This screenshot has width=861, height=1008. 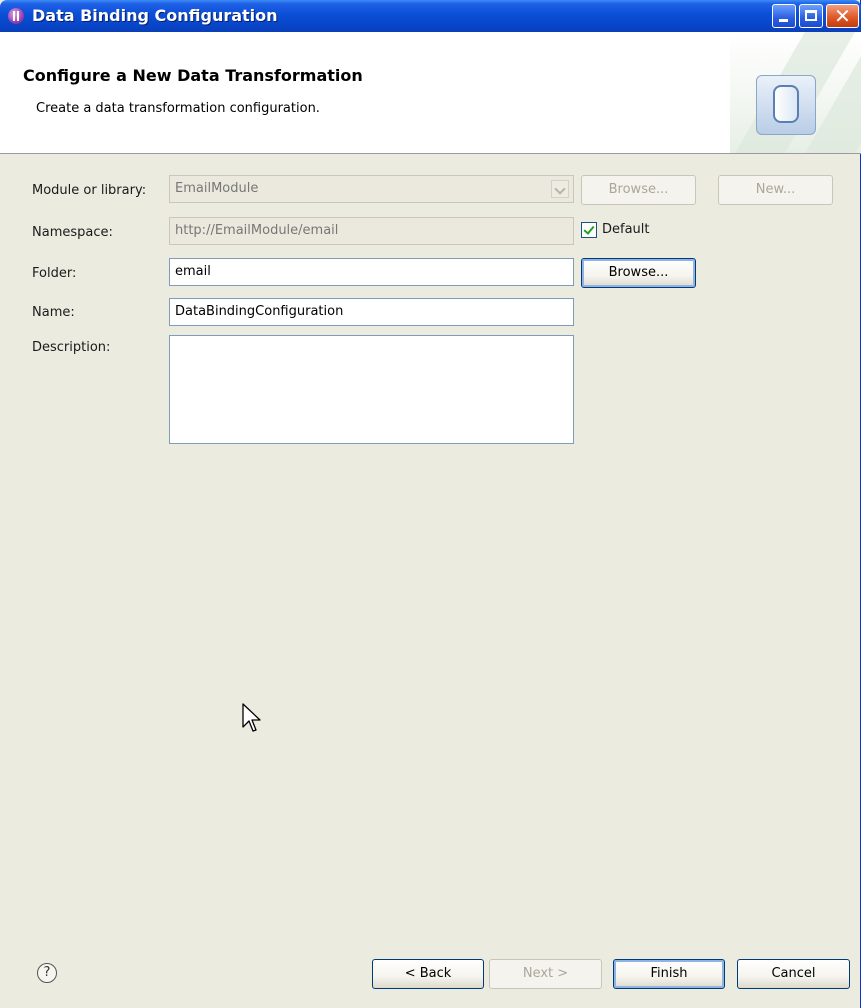 What do you see at coordinates (545, 974) in the screenshot?
I see `next-button: Next >` at bounding box center [545, 974].